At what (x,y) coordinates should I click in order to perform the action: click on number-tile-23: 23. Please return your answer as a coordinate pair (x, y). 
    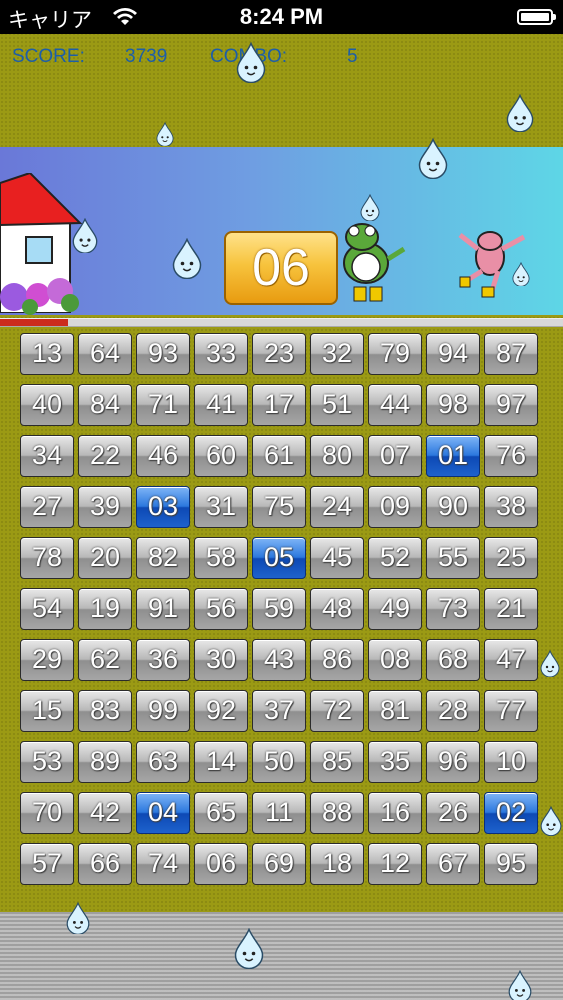
    Looking at the image, I should click on (279, 354).